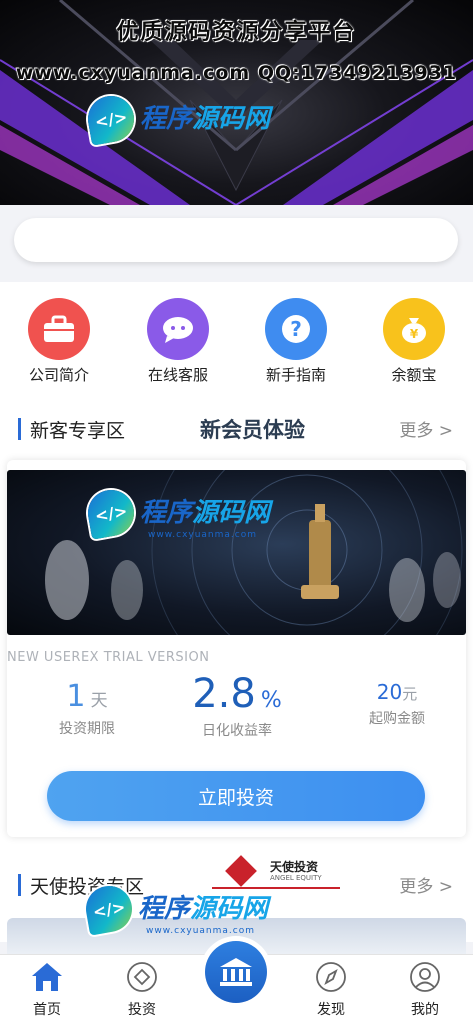 This screenshot has height=1025, width=473. What do you see at coordinates (331, 1010) in the screenshot?
I see `nav-label: 发现` at bounding box center [331, 1010].